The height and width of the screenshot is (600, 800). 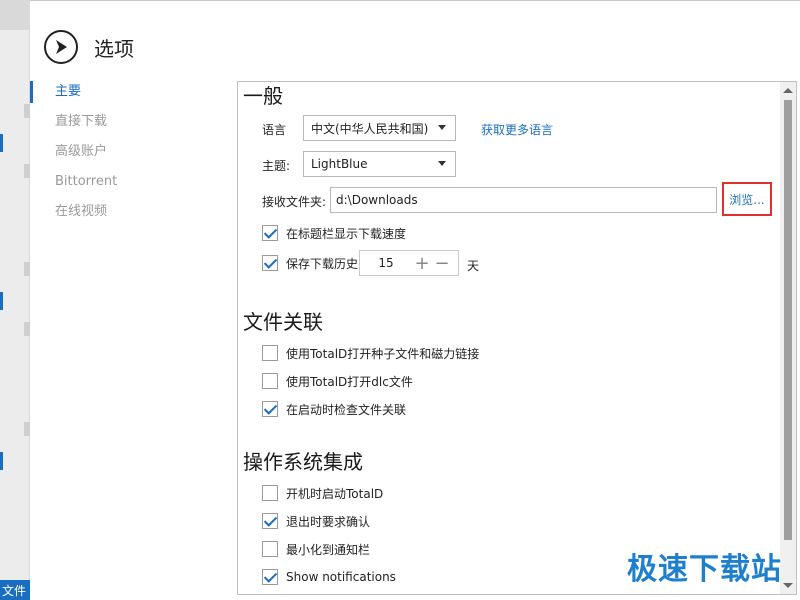 I want to click on theme-select: LightBlue, so click(x=379, y=164).